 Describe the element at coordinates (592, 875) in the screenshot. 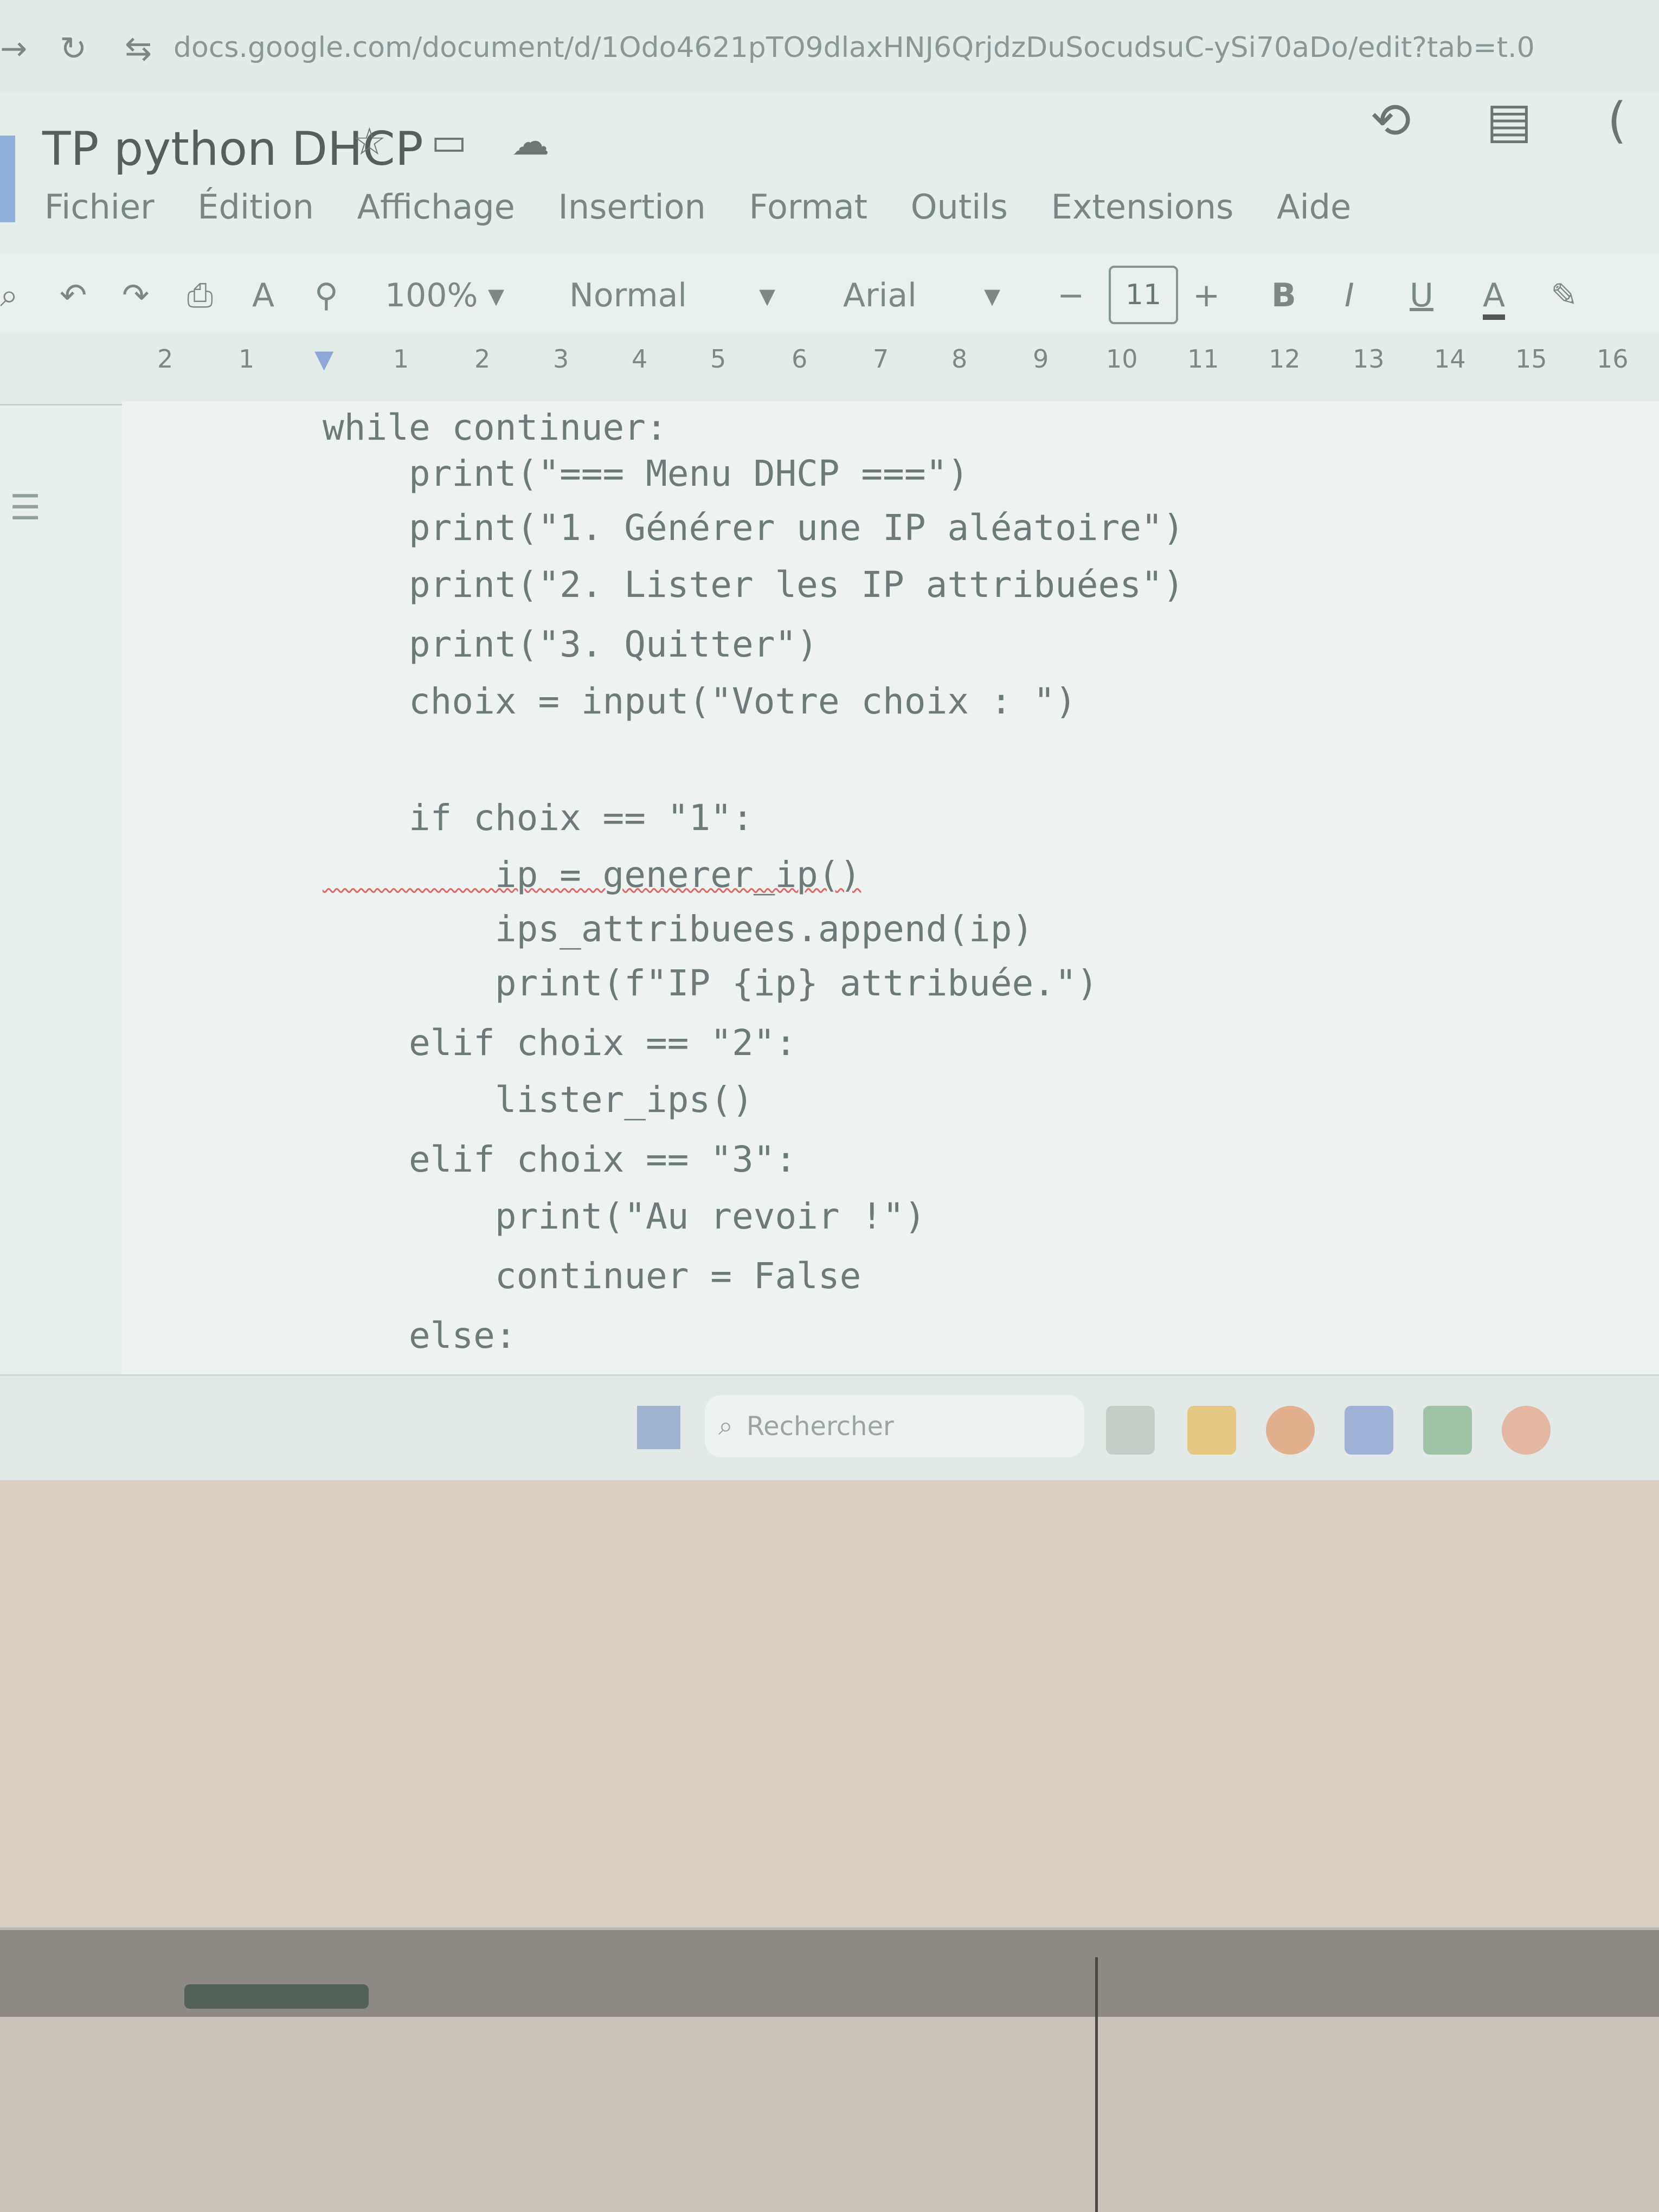

I see `code-line: ip = generer_ip()` at that location.